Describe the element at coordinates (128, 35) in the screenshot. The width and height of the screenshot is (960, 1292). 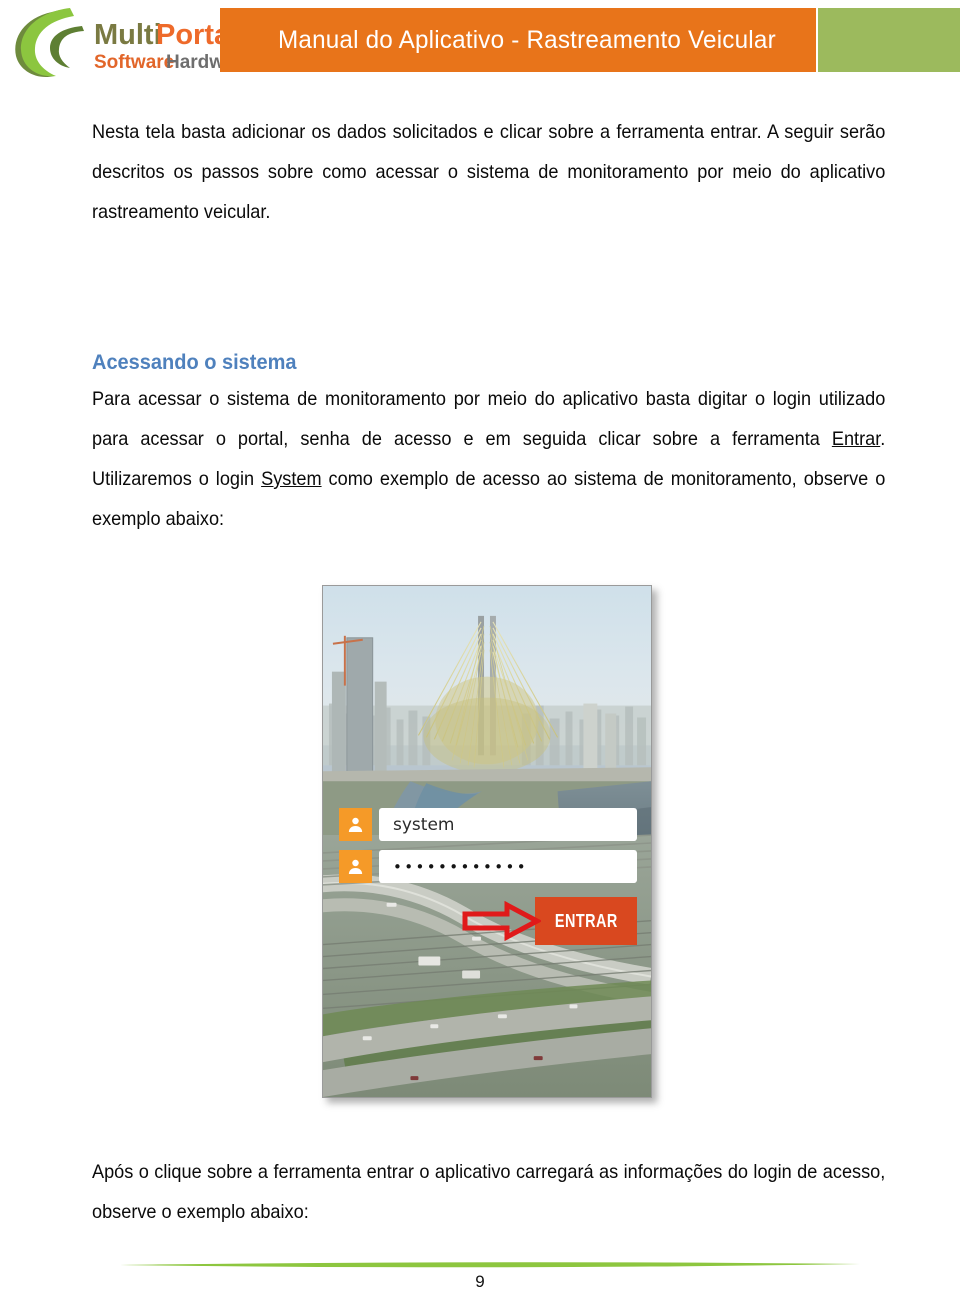
I see `logo-word-multi: Multi` at that location.